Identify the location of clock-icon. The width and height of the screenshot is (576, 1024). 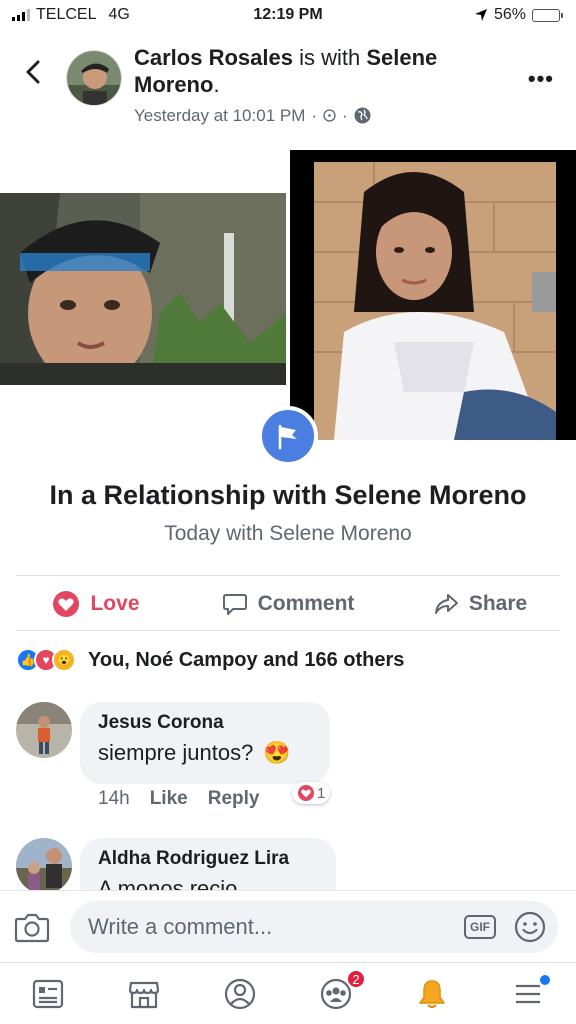
(329, 115).